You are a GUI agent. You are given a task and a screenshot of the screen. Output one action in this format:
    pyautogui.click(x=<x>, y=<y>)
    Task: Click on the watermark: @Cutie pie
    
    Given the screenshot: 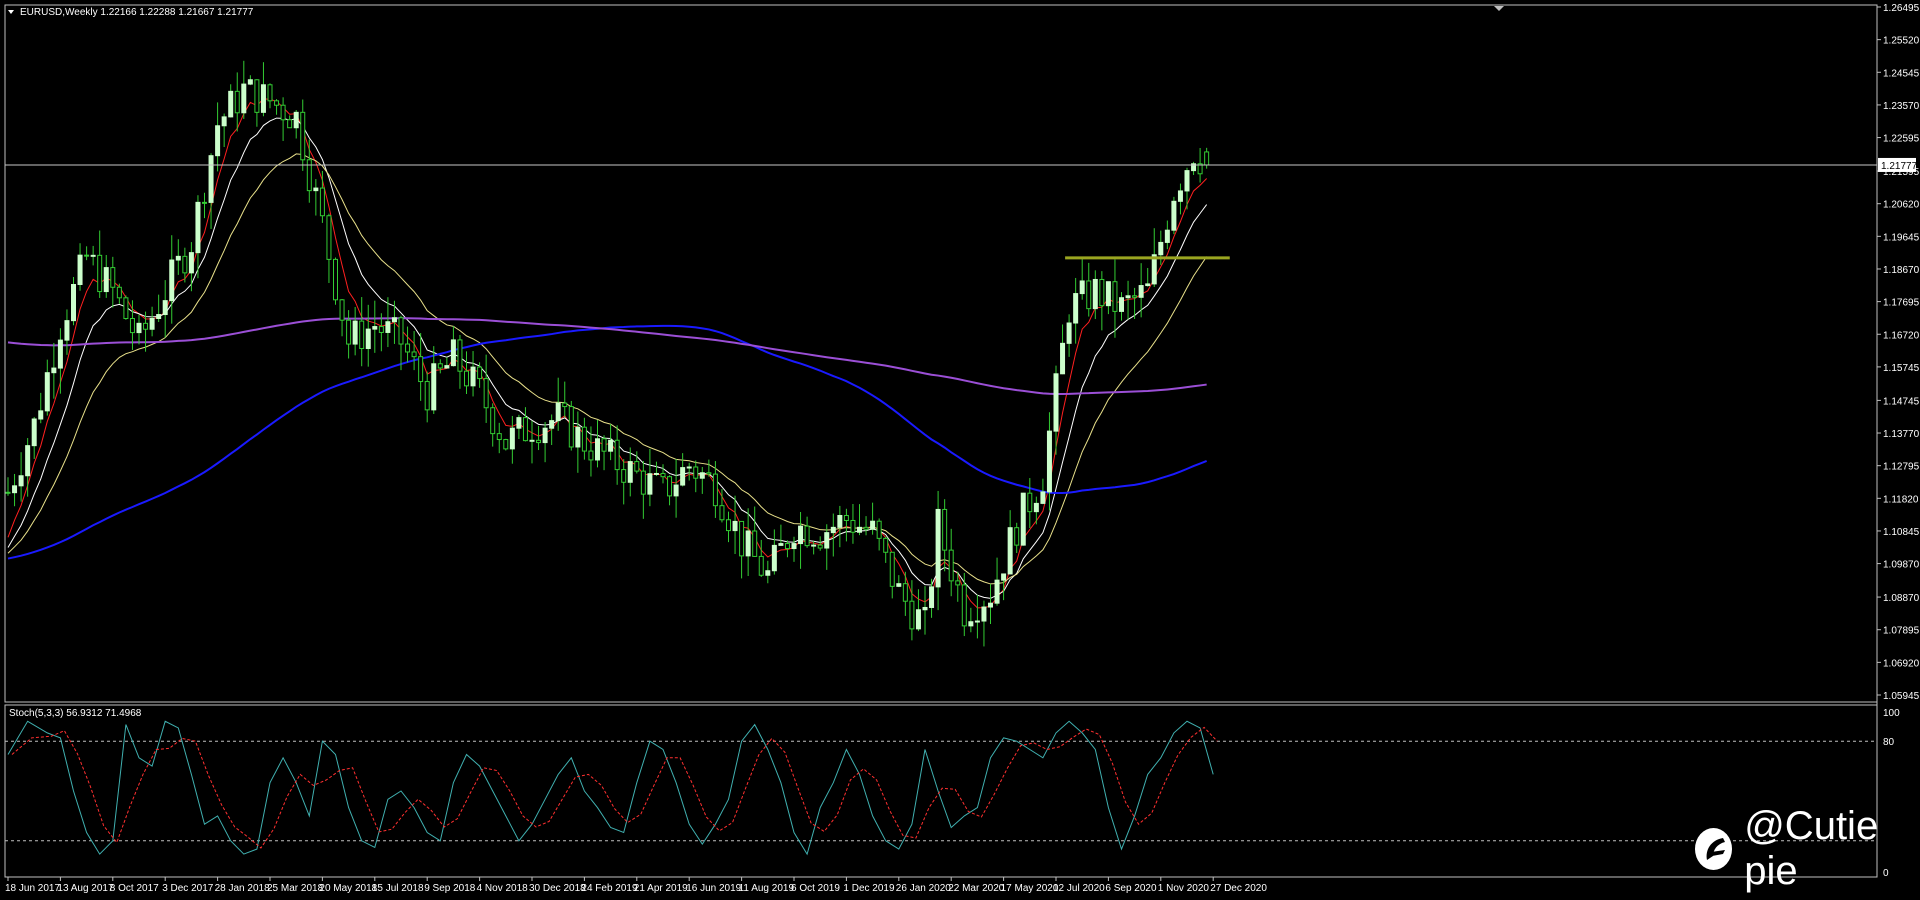 What is the action you would take?
    pyautogui.click(x=1807, y=848)
    